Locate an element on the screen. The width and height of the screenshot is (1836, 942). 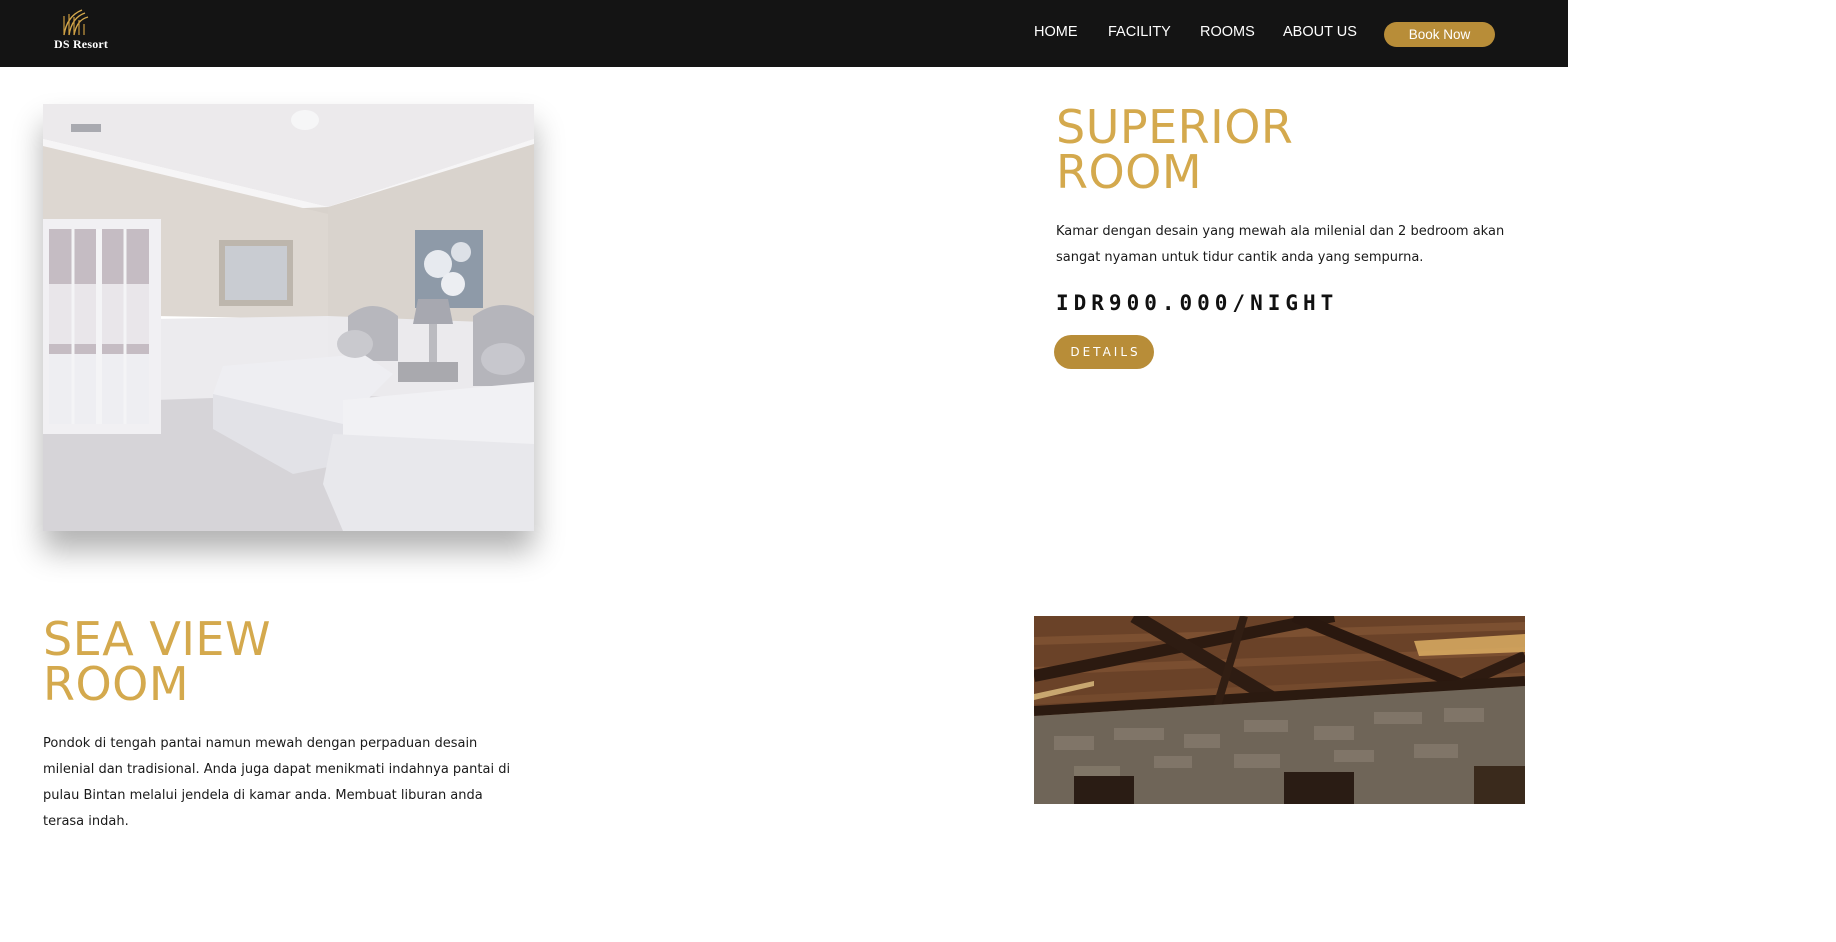
sea-view-room-image is located at coordinates (1279, 710).